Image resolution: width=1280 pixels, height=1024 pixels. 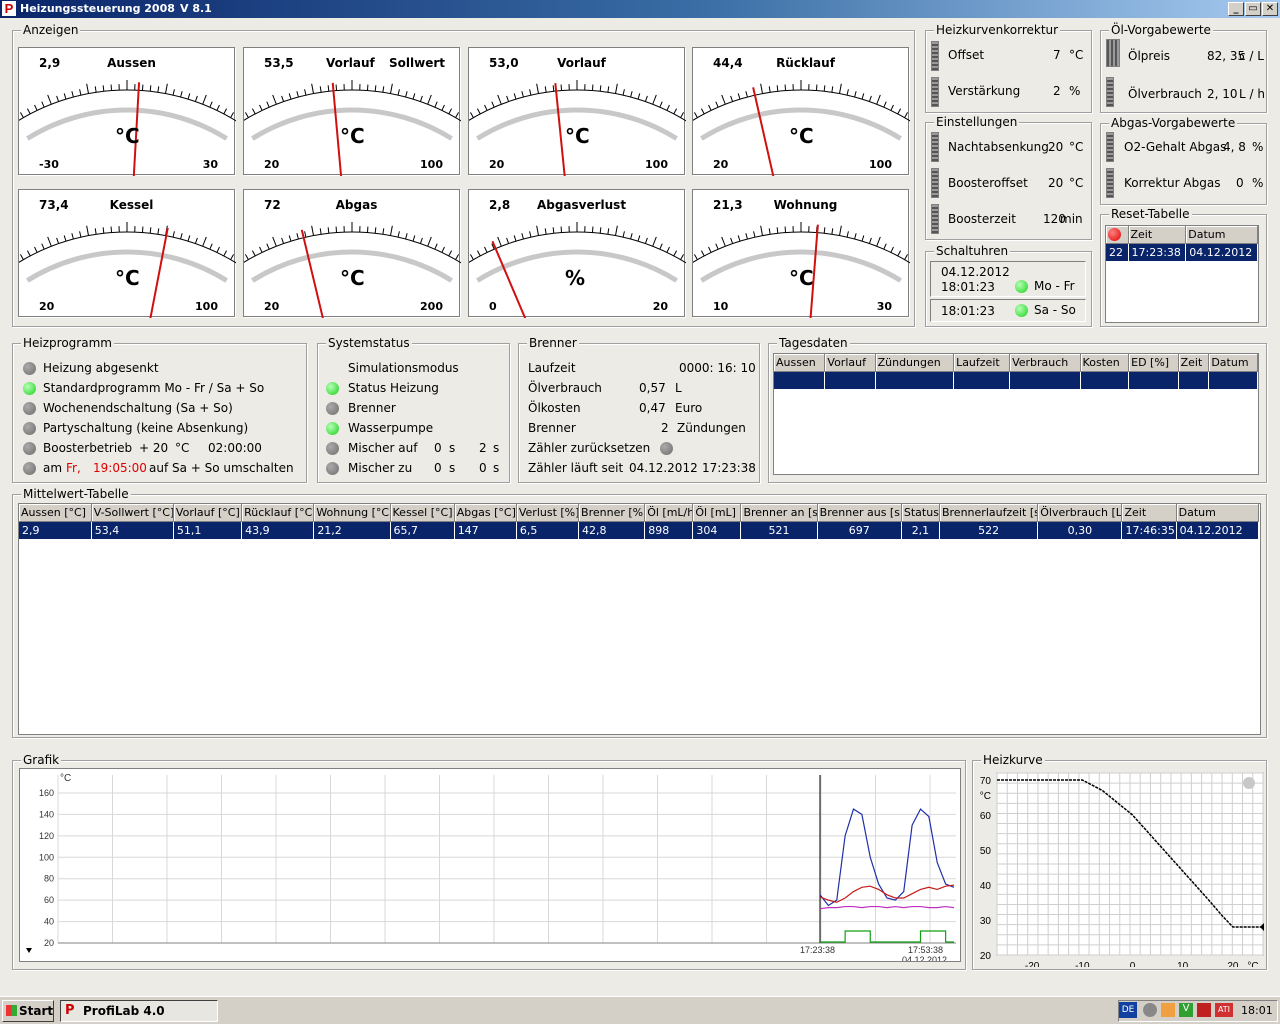 I want to click on mittelwert-column-header: Brenner an [s], so click(x=779, y=513).